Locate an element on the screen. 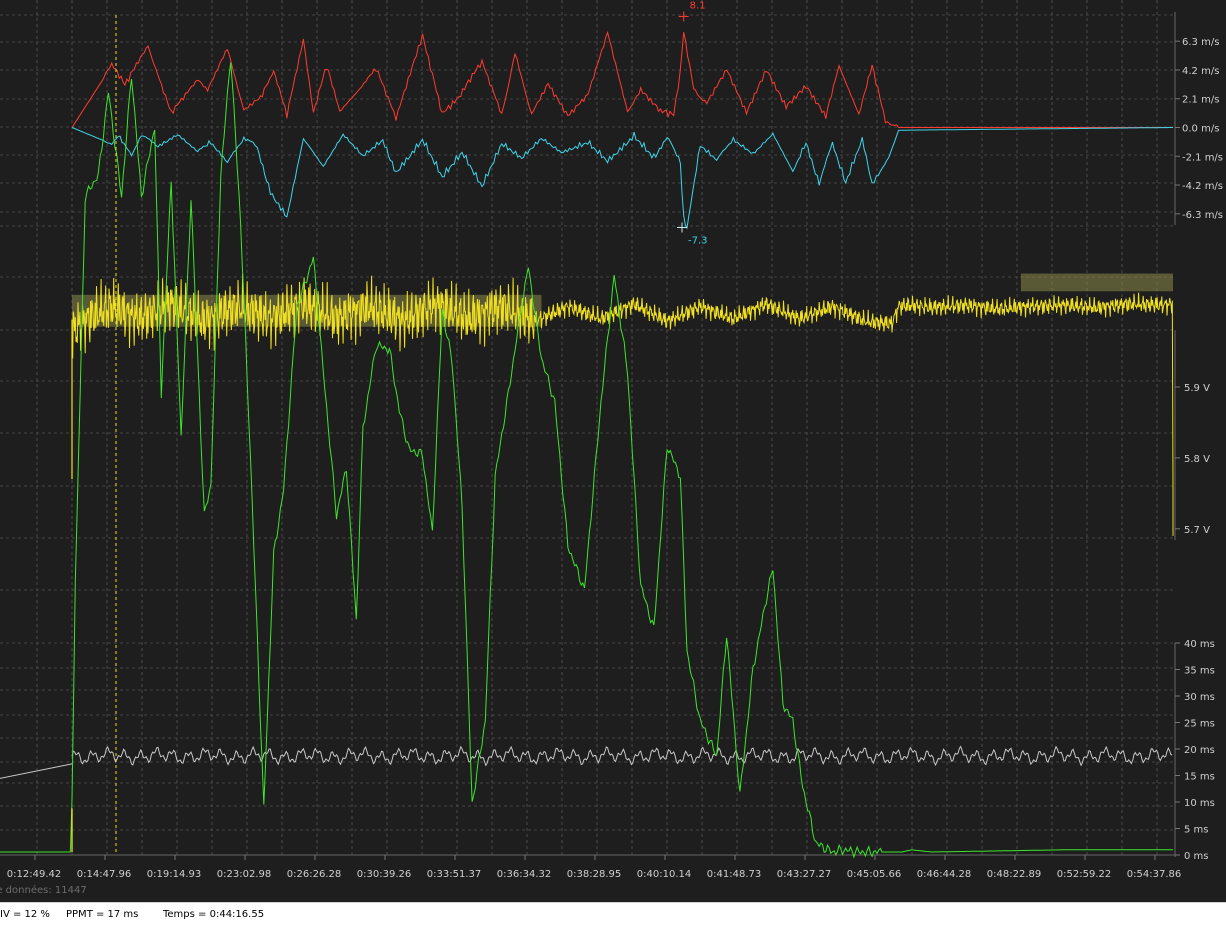  speed-tick-label: 2.1 m/s is located at coordinates (1200, 100).